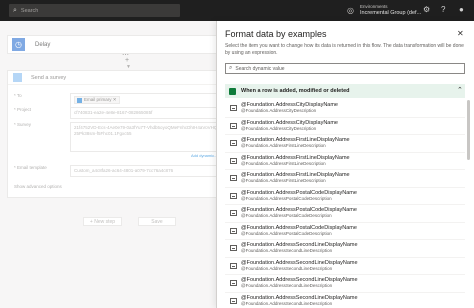  I want to click on panel-scrollbar, so click(468, 130).